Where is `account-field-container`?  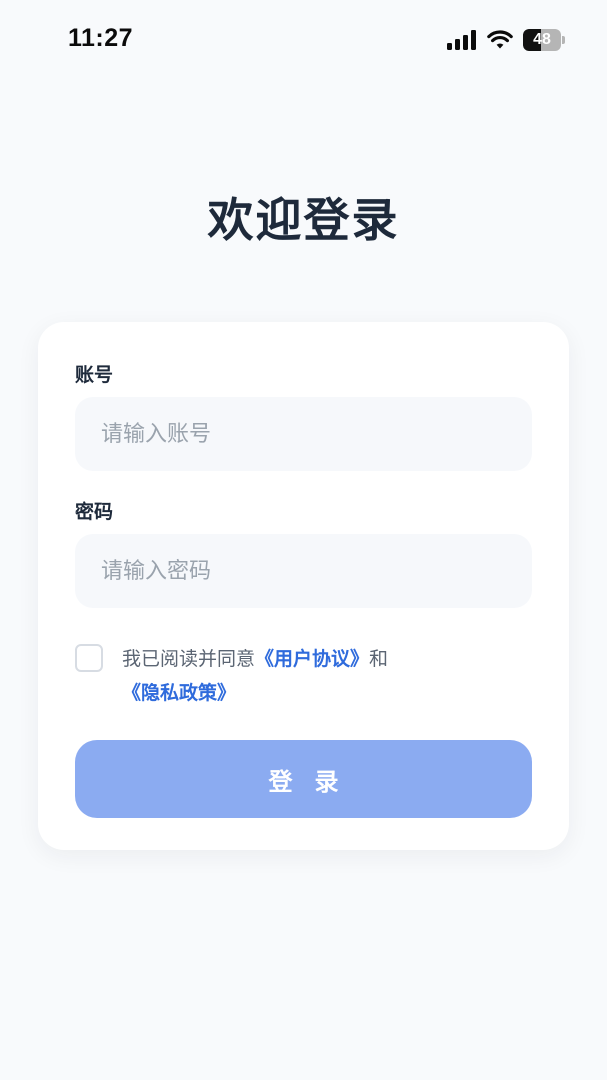
account-field-container is located at coordinates (303, 434).